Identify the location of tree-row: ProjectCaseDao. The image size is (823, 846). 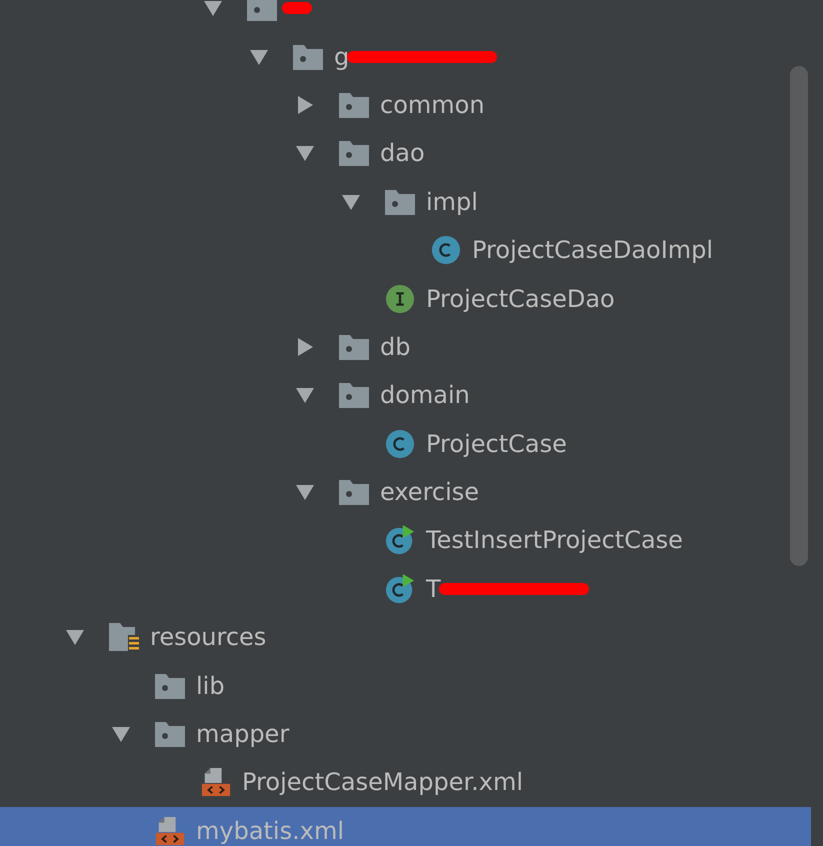
(405, 298).